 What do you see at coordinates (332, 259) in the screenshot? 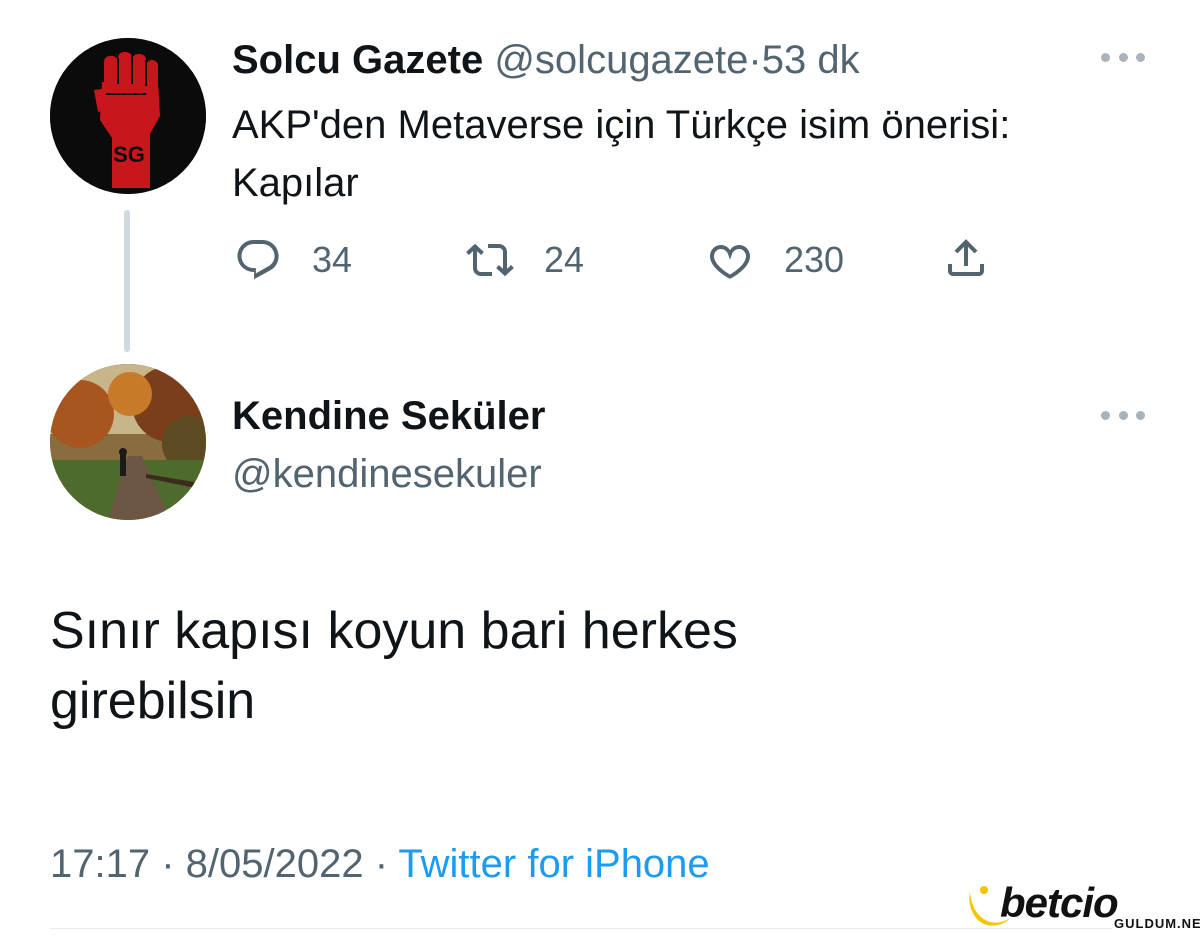
I see `reply-count: 34` at bounding box center [332, 259].